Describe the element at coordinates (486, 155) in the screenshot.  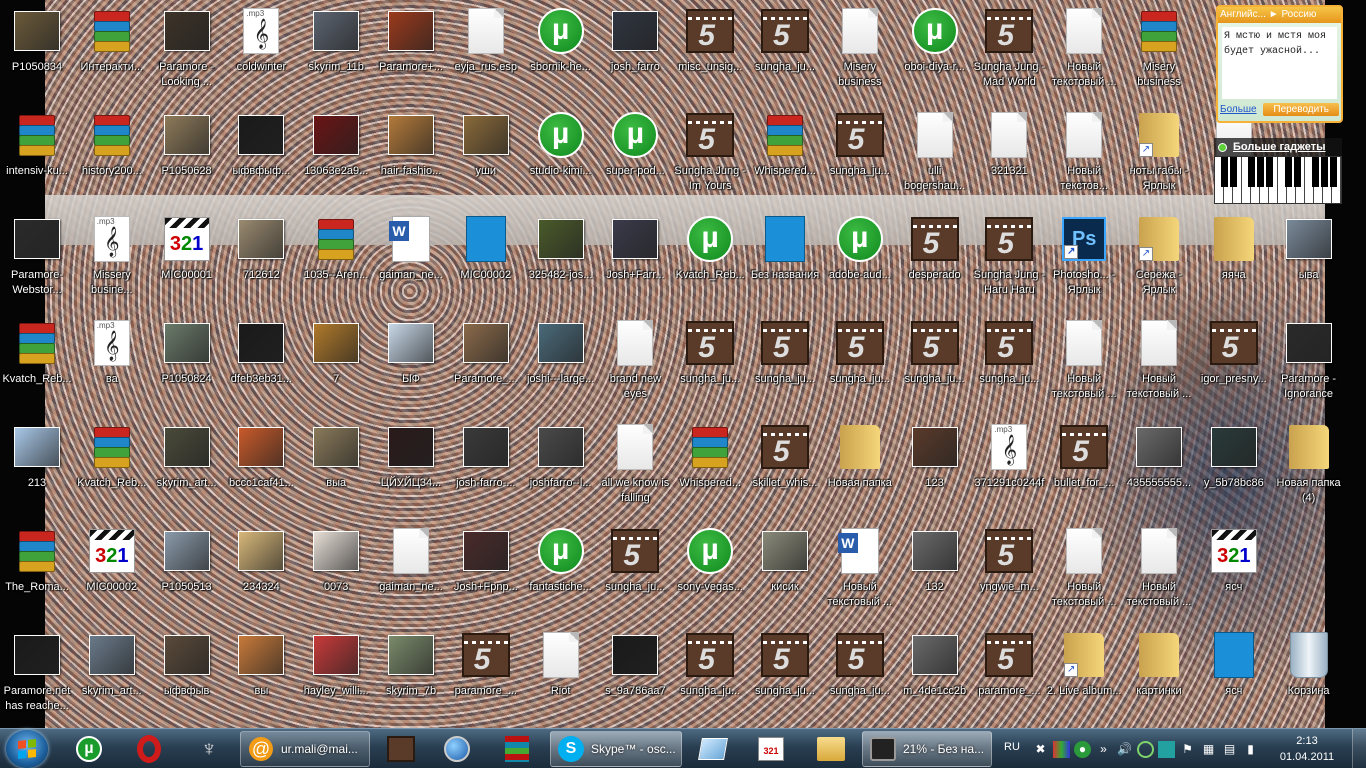
I see `desktop-icon: уши` at that location.